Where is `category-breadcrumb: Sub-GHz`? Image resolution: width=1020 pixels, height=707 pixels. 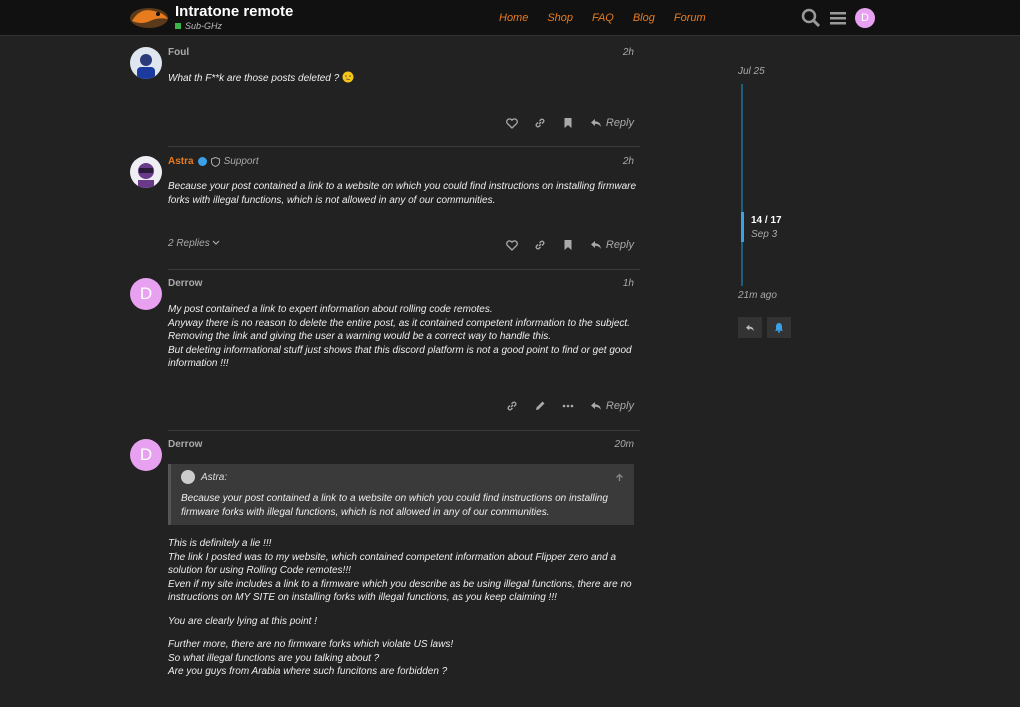
category-breadcrumb: Sub-GHz is located at coordinates (198, 26).